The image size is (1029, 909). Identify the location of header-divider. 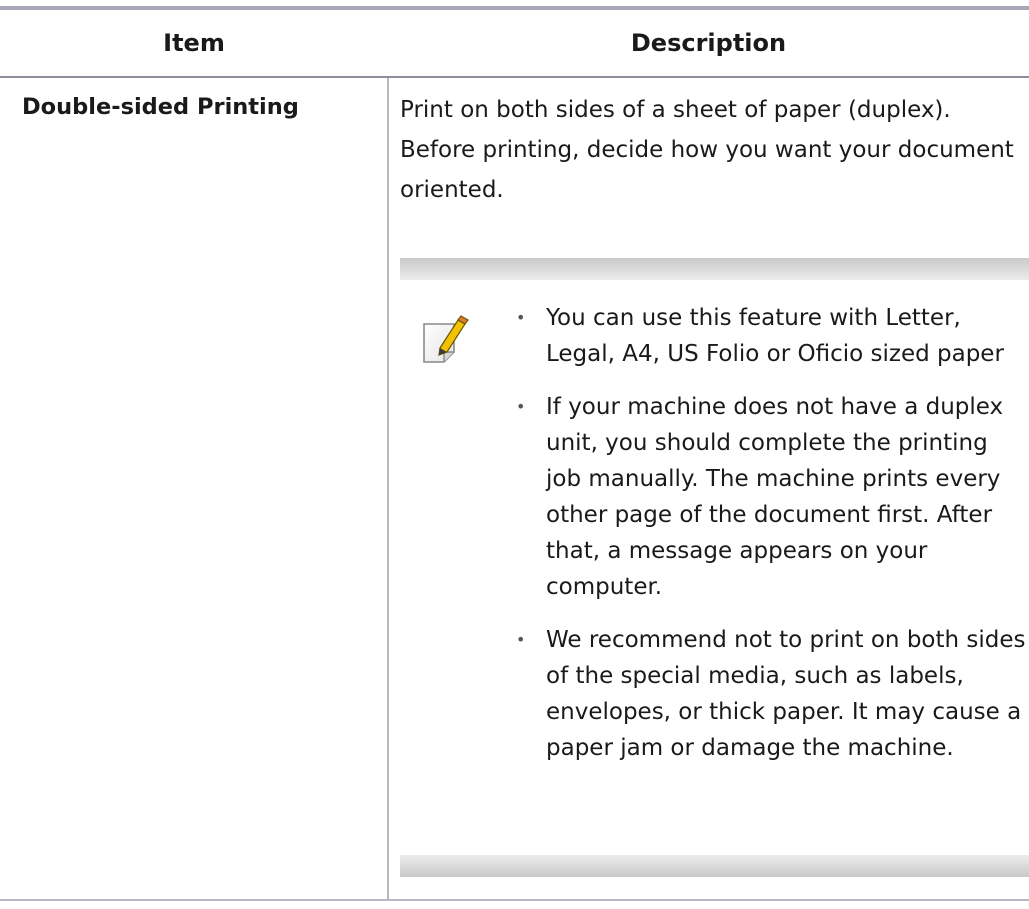
(514, 77).